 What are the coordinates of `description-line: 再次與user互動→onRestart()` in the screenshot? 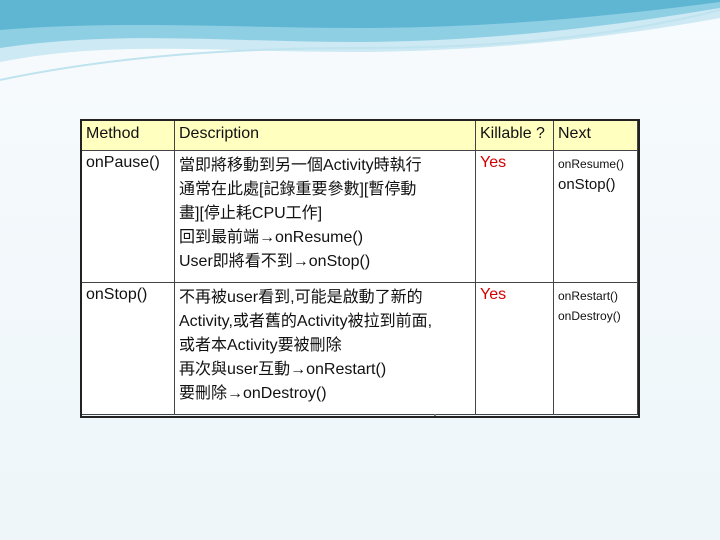 It's located at (283, 369).